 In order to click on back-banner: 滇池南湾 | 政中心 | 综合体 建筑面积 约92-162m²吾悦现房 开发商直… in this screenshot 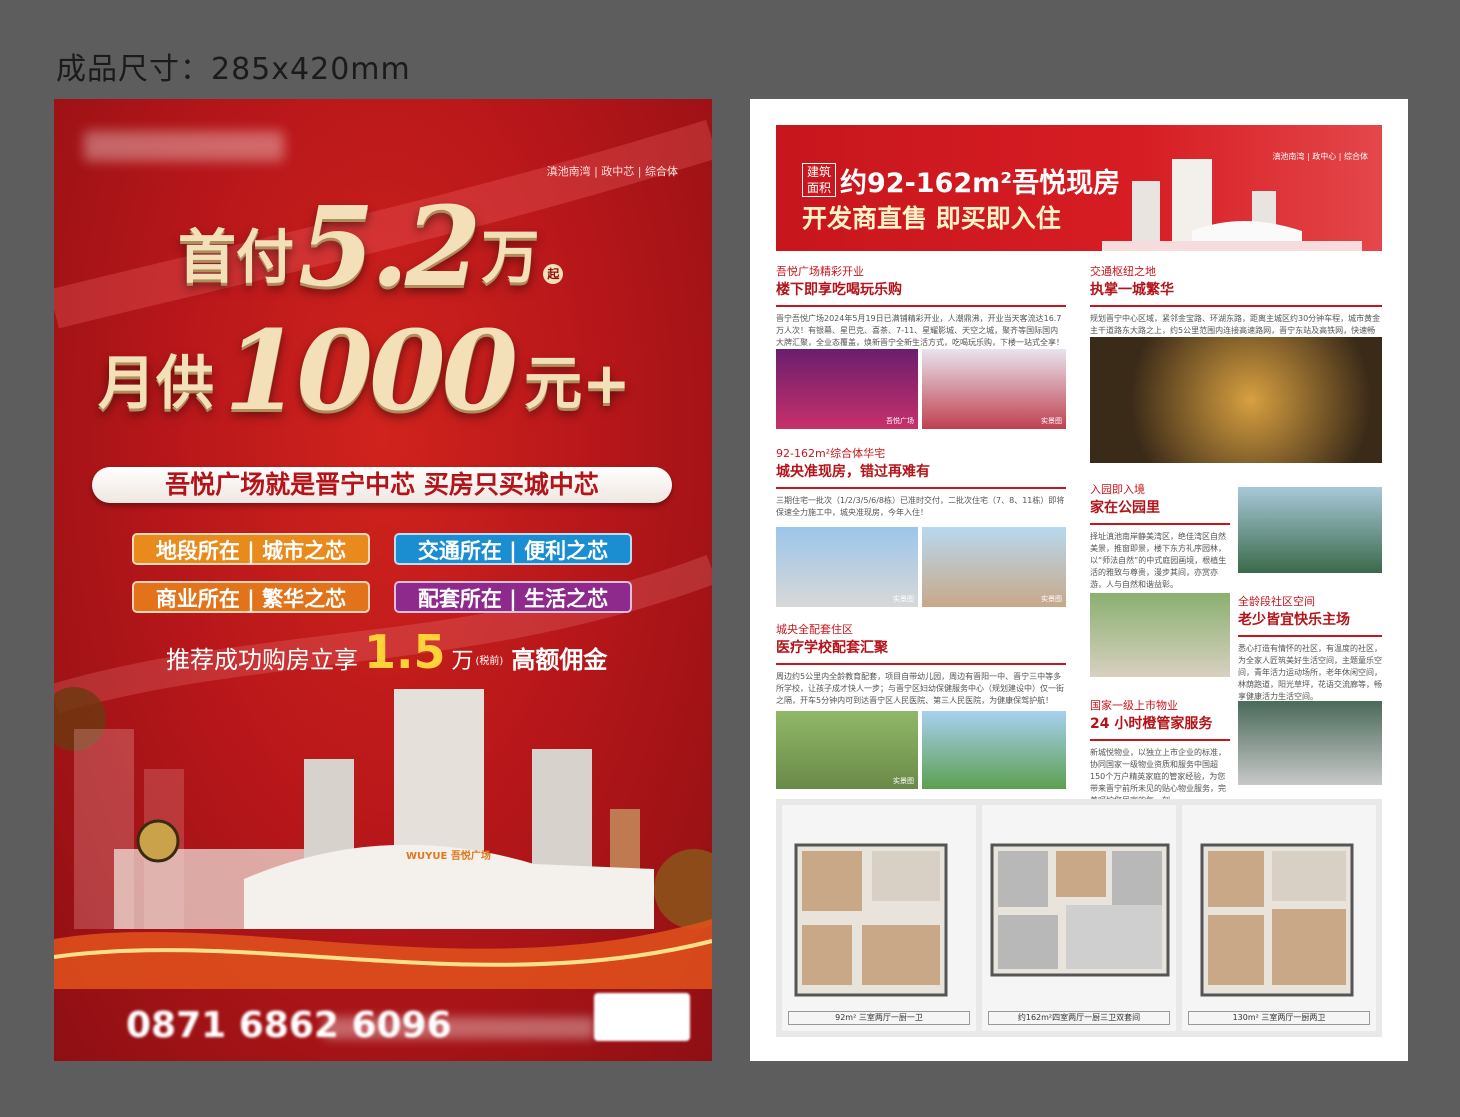, I will do `click(1079, 188)`.